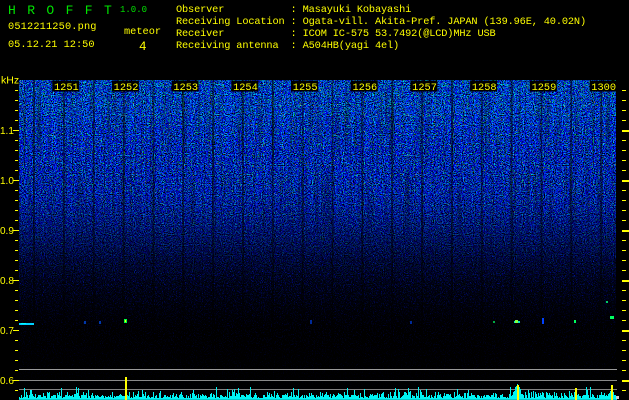  I want to click on svg-text: 0.8, so click(7, 281).